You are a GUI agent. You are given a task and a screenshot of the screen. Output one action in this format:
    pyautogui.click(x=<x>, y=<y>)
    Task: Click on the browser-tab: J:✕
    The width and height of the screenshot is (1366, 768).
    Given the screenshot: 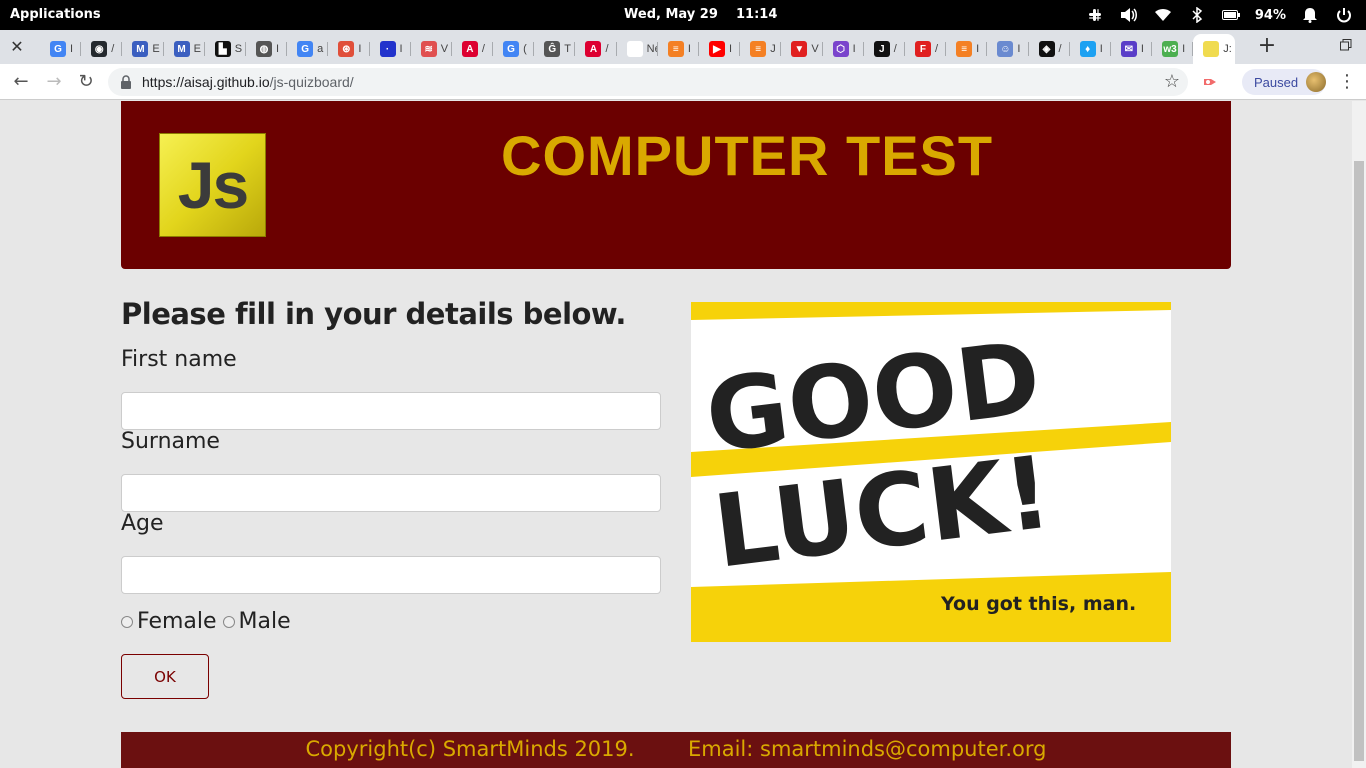 What is the action you would take?
    pyautogui.click(x=1214, y=49)
    